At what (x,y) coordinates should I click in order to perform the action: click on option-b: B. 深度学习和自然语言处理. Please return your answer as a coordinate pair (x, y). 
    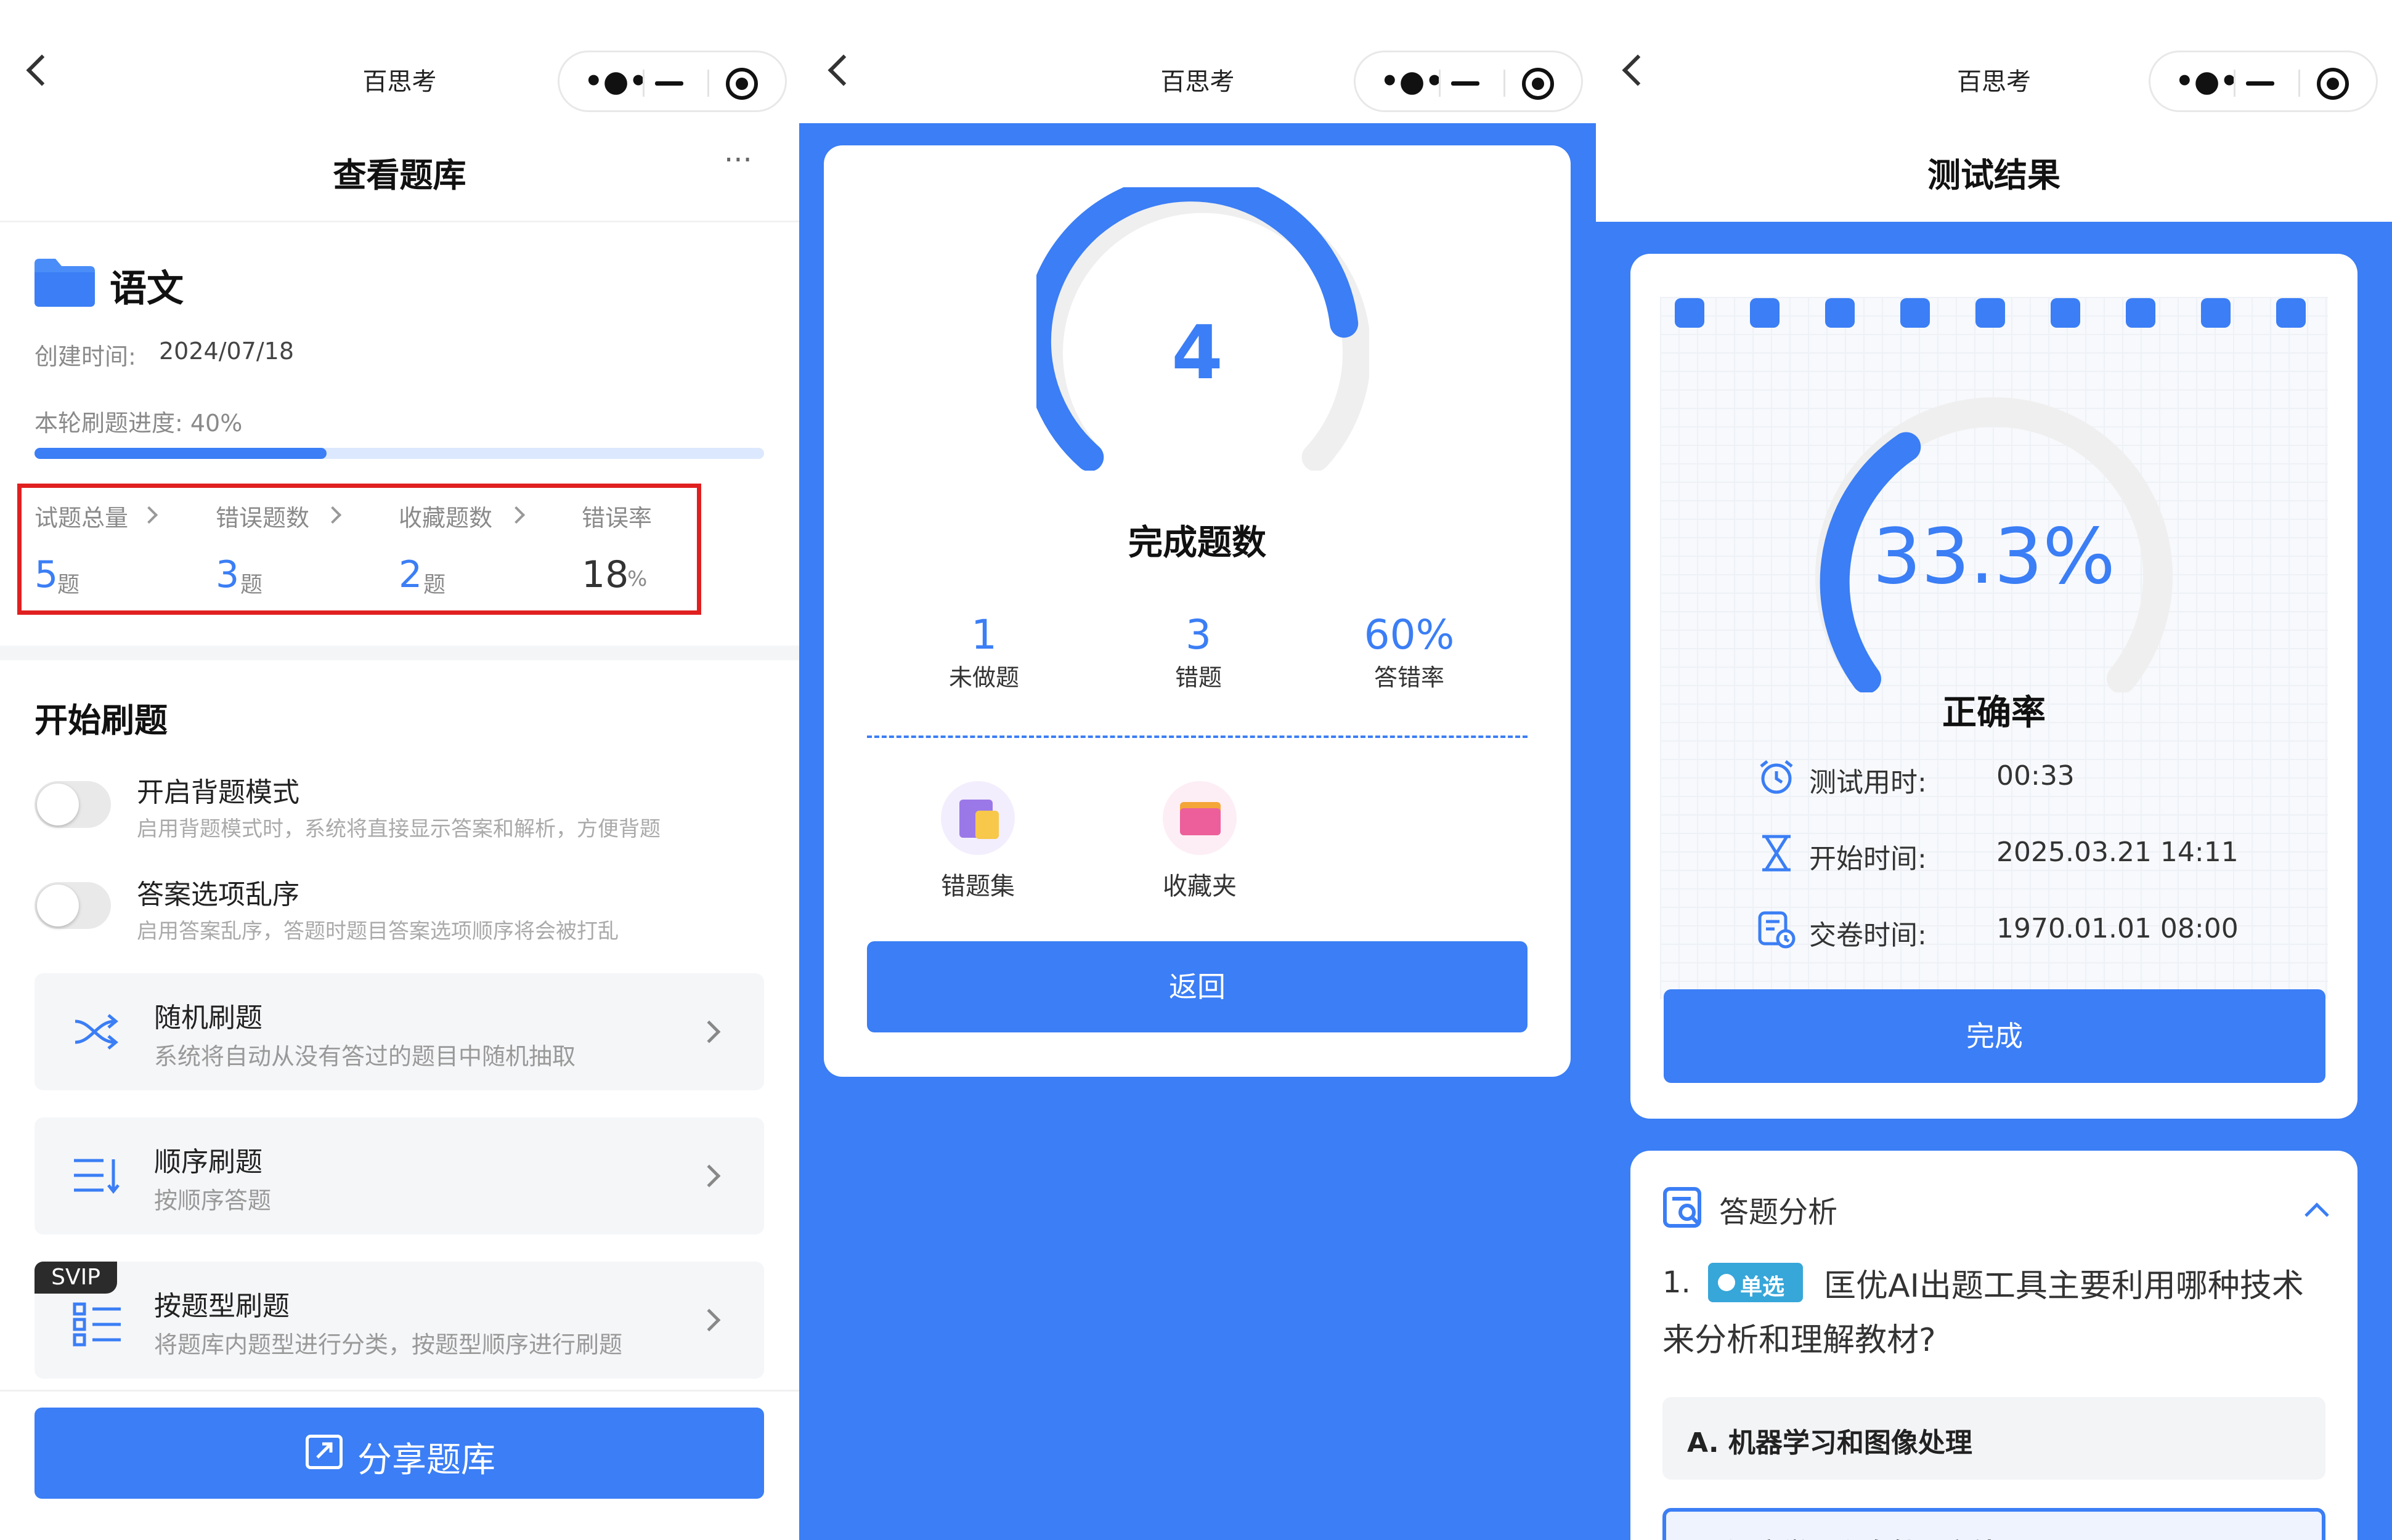
    Looking at the image, I should click on (1993, 1524).